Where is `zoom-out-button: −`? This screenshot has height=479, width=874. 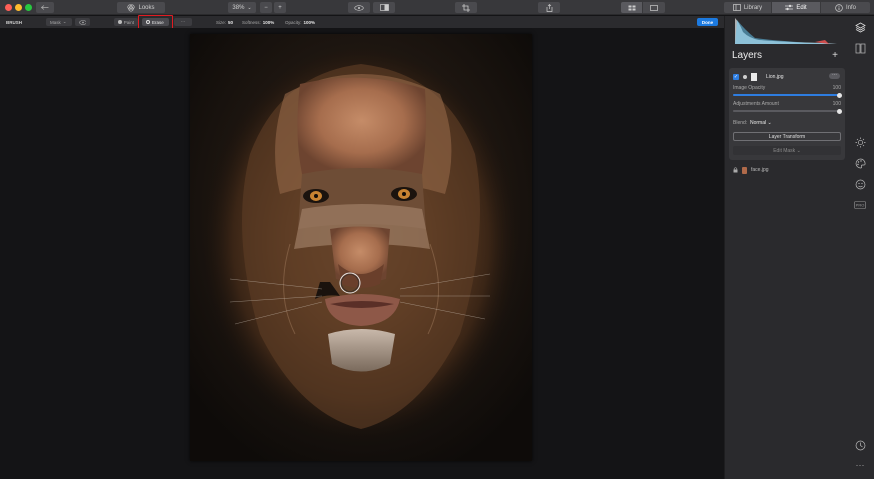 zoom-out-button: − is located at coordinates (266, 7).